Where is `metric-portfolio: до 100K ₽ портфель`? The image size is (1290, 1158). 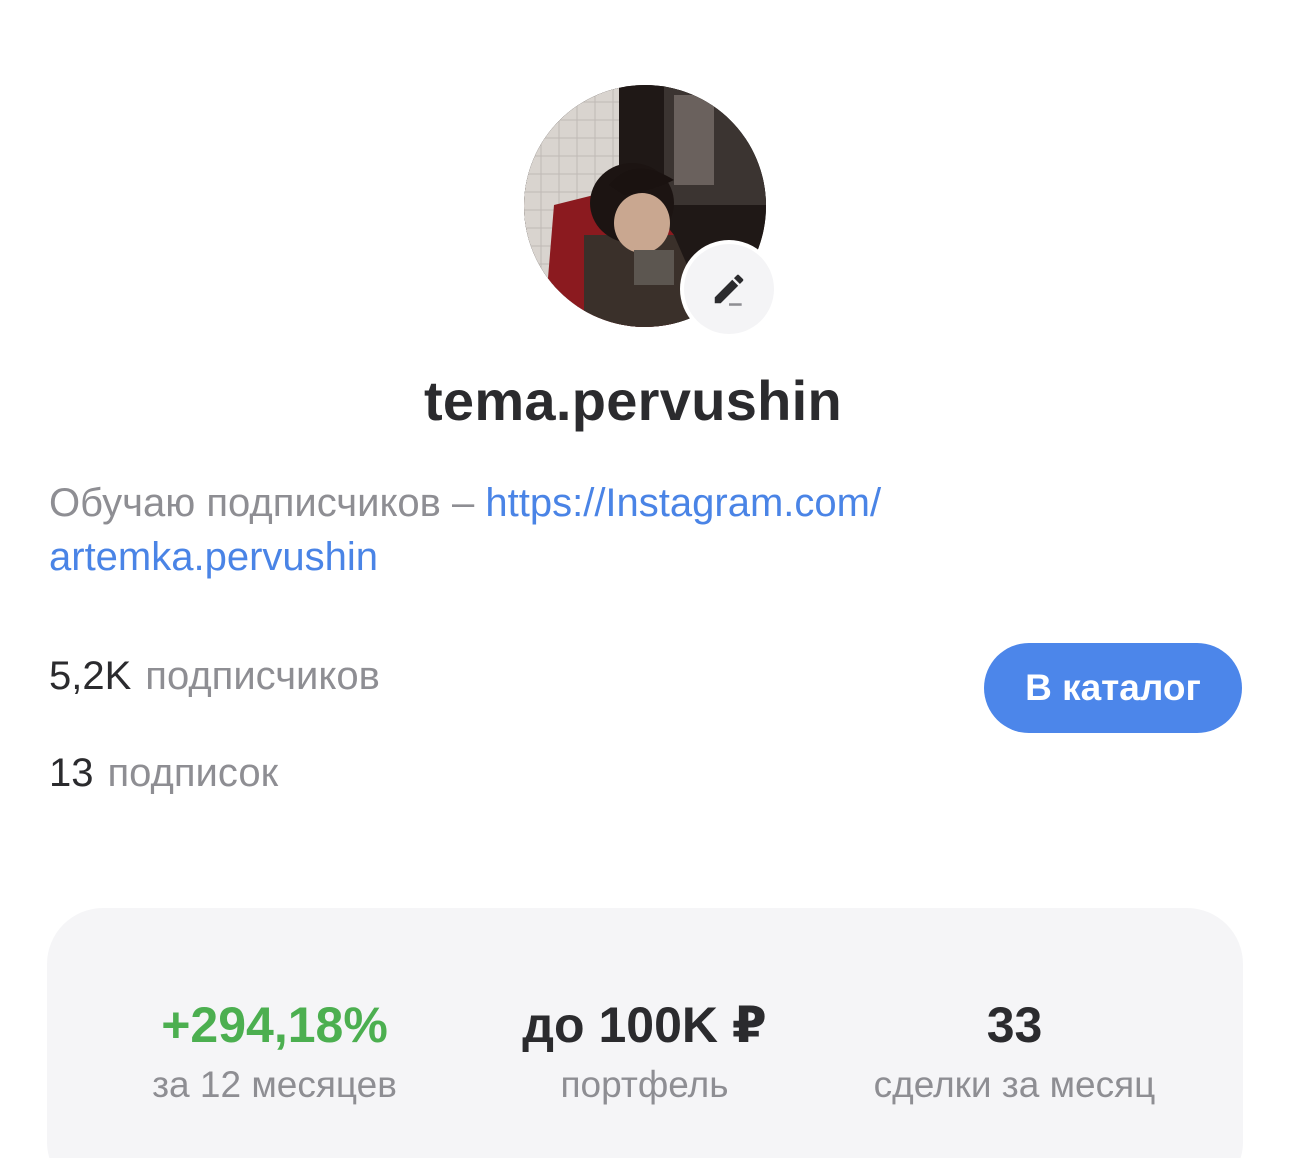 metric-portfolio: до 100K ₽ портфель is located at coordinates (644, 1051).